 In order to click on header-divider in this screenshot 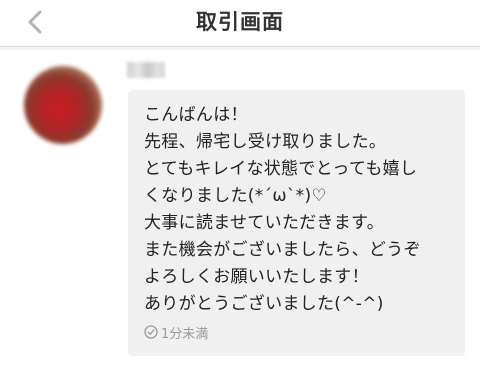, I will do `click(240, 48)`.